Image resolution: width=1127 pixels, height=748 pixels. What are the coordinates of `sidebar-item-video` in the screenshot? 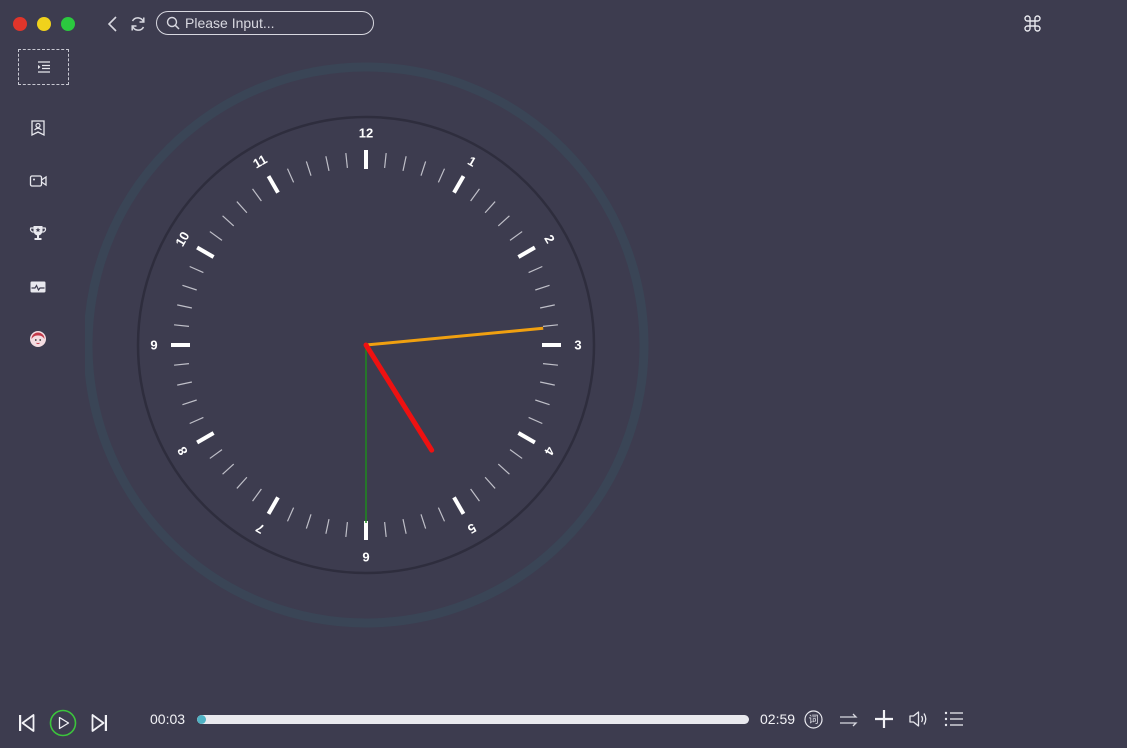 It's located at (38, 181).